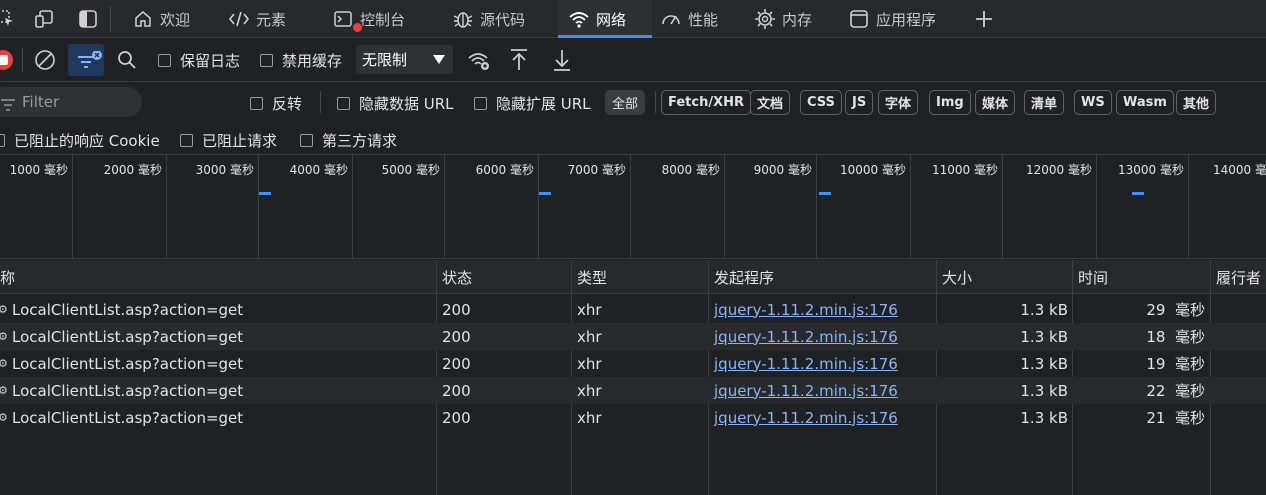 The height and width of the screenshot is (495, 1266). What do you see at coordinates (480, 61) in the screenshot?
I see `network-conditions-icon` at bounding box center [480, 61].